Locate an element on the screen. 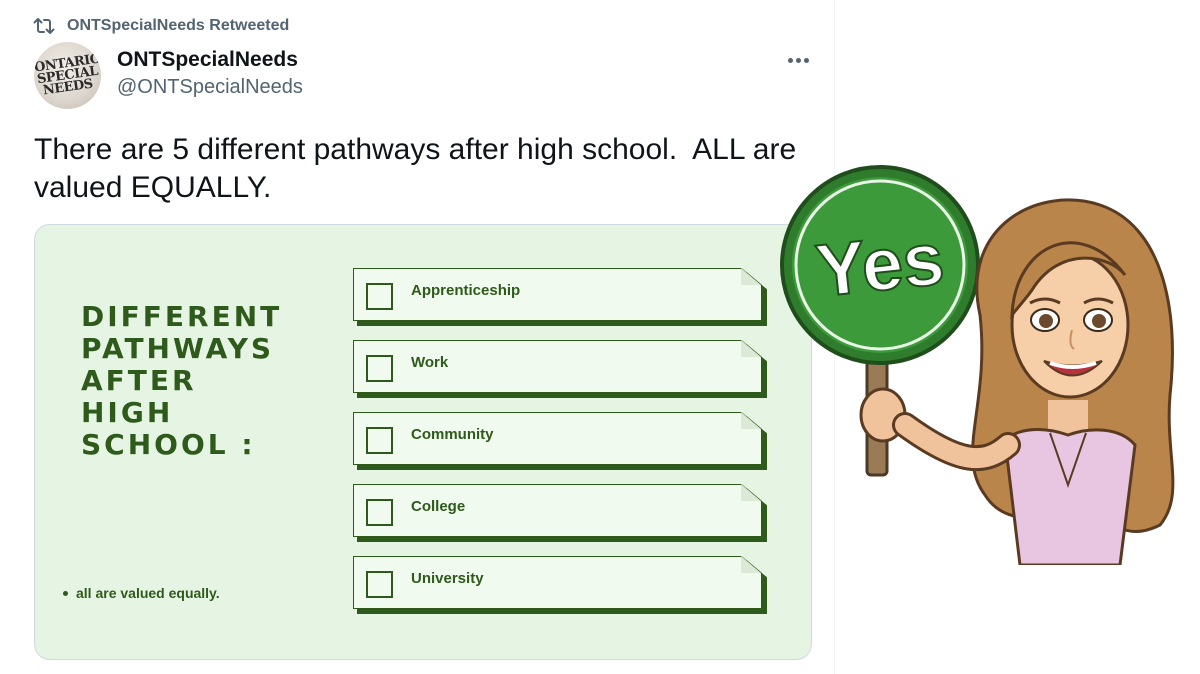  pathway-label: Work is located at coordinates (430, 362).